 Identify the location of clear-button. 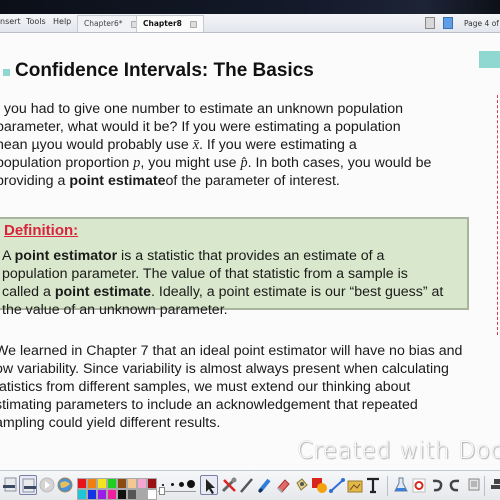
(401, 485).